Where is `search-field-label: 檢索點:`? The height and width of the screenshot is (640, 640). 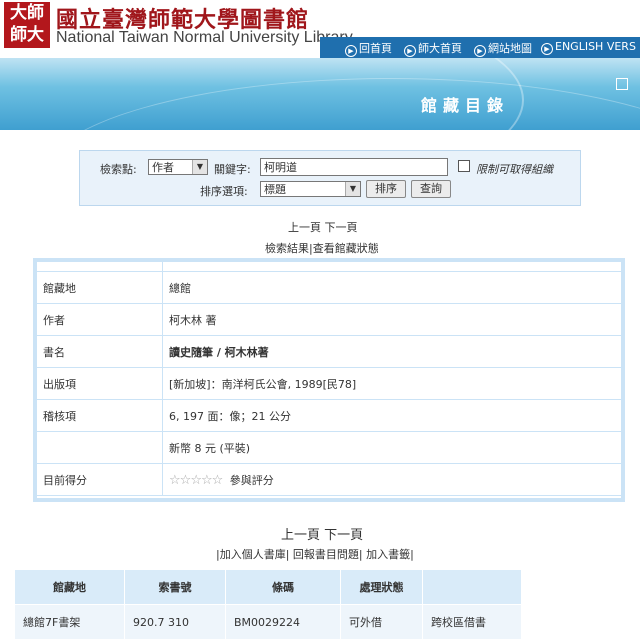
search-field-label: 檢索點: is located at coordinates (118, 169).